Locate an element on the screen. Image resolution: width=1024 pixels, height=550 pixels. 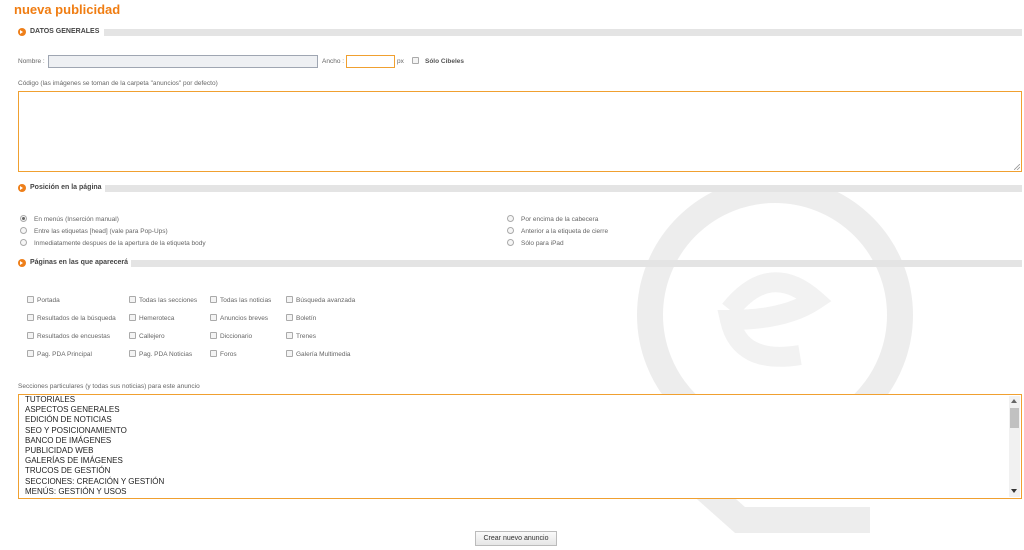
listbox-scrollbar is located at coordinates (1014, 446).